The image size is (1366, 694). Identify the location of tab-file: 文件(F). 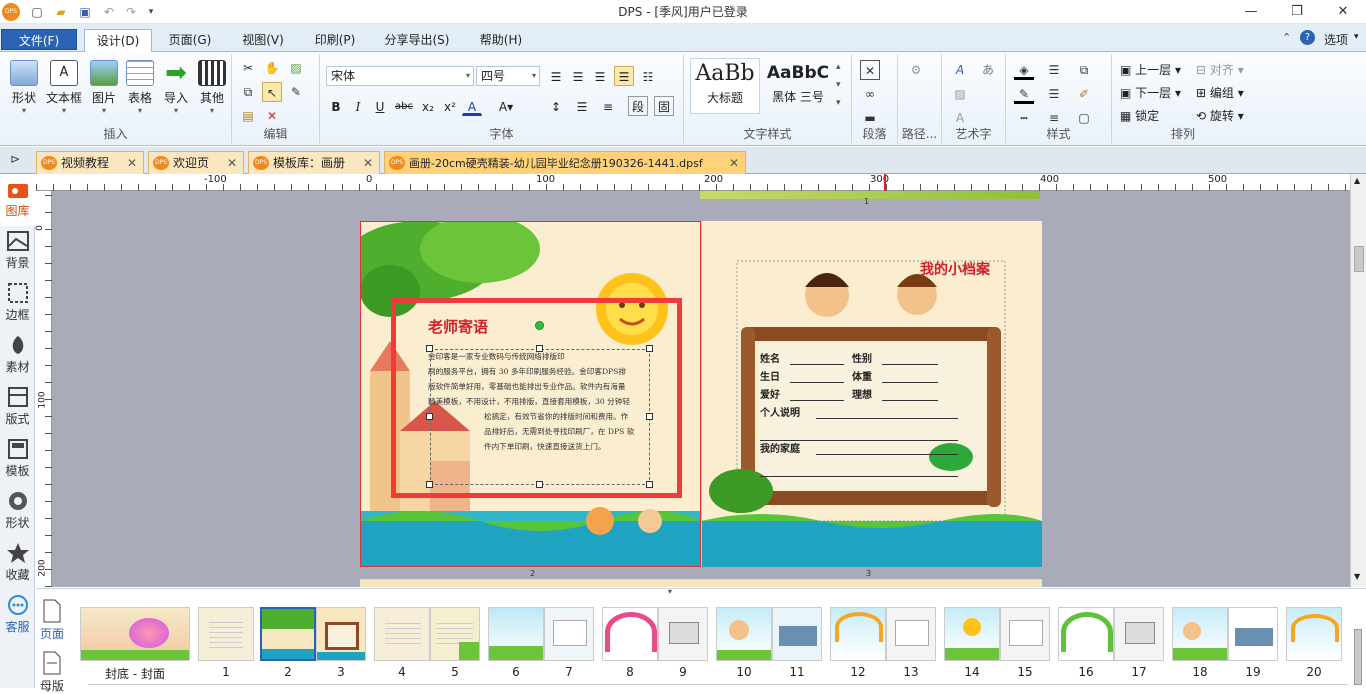
(39, 39).